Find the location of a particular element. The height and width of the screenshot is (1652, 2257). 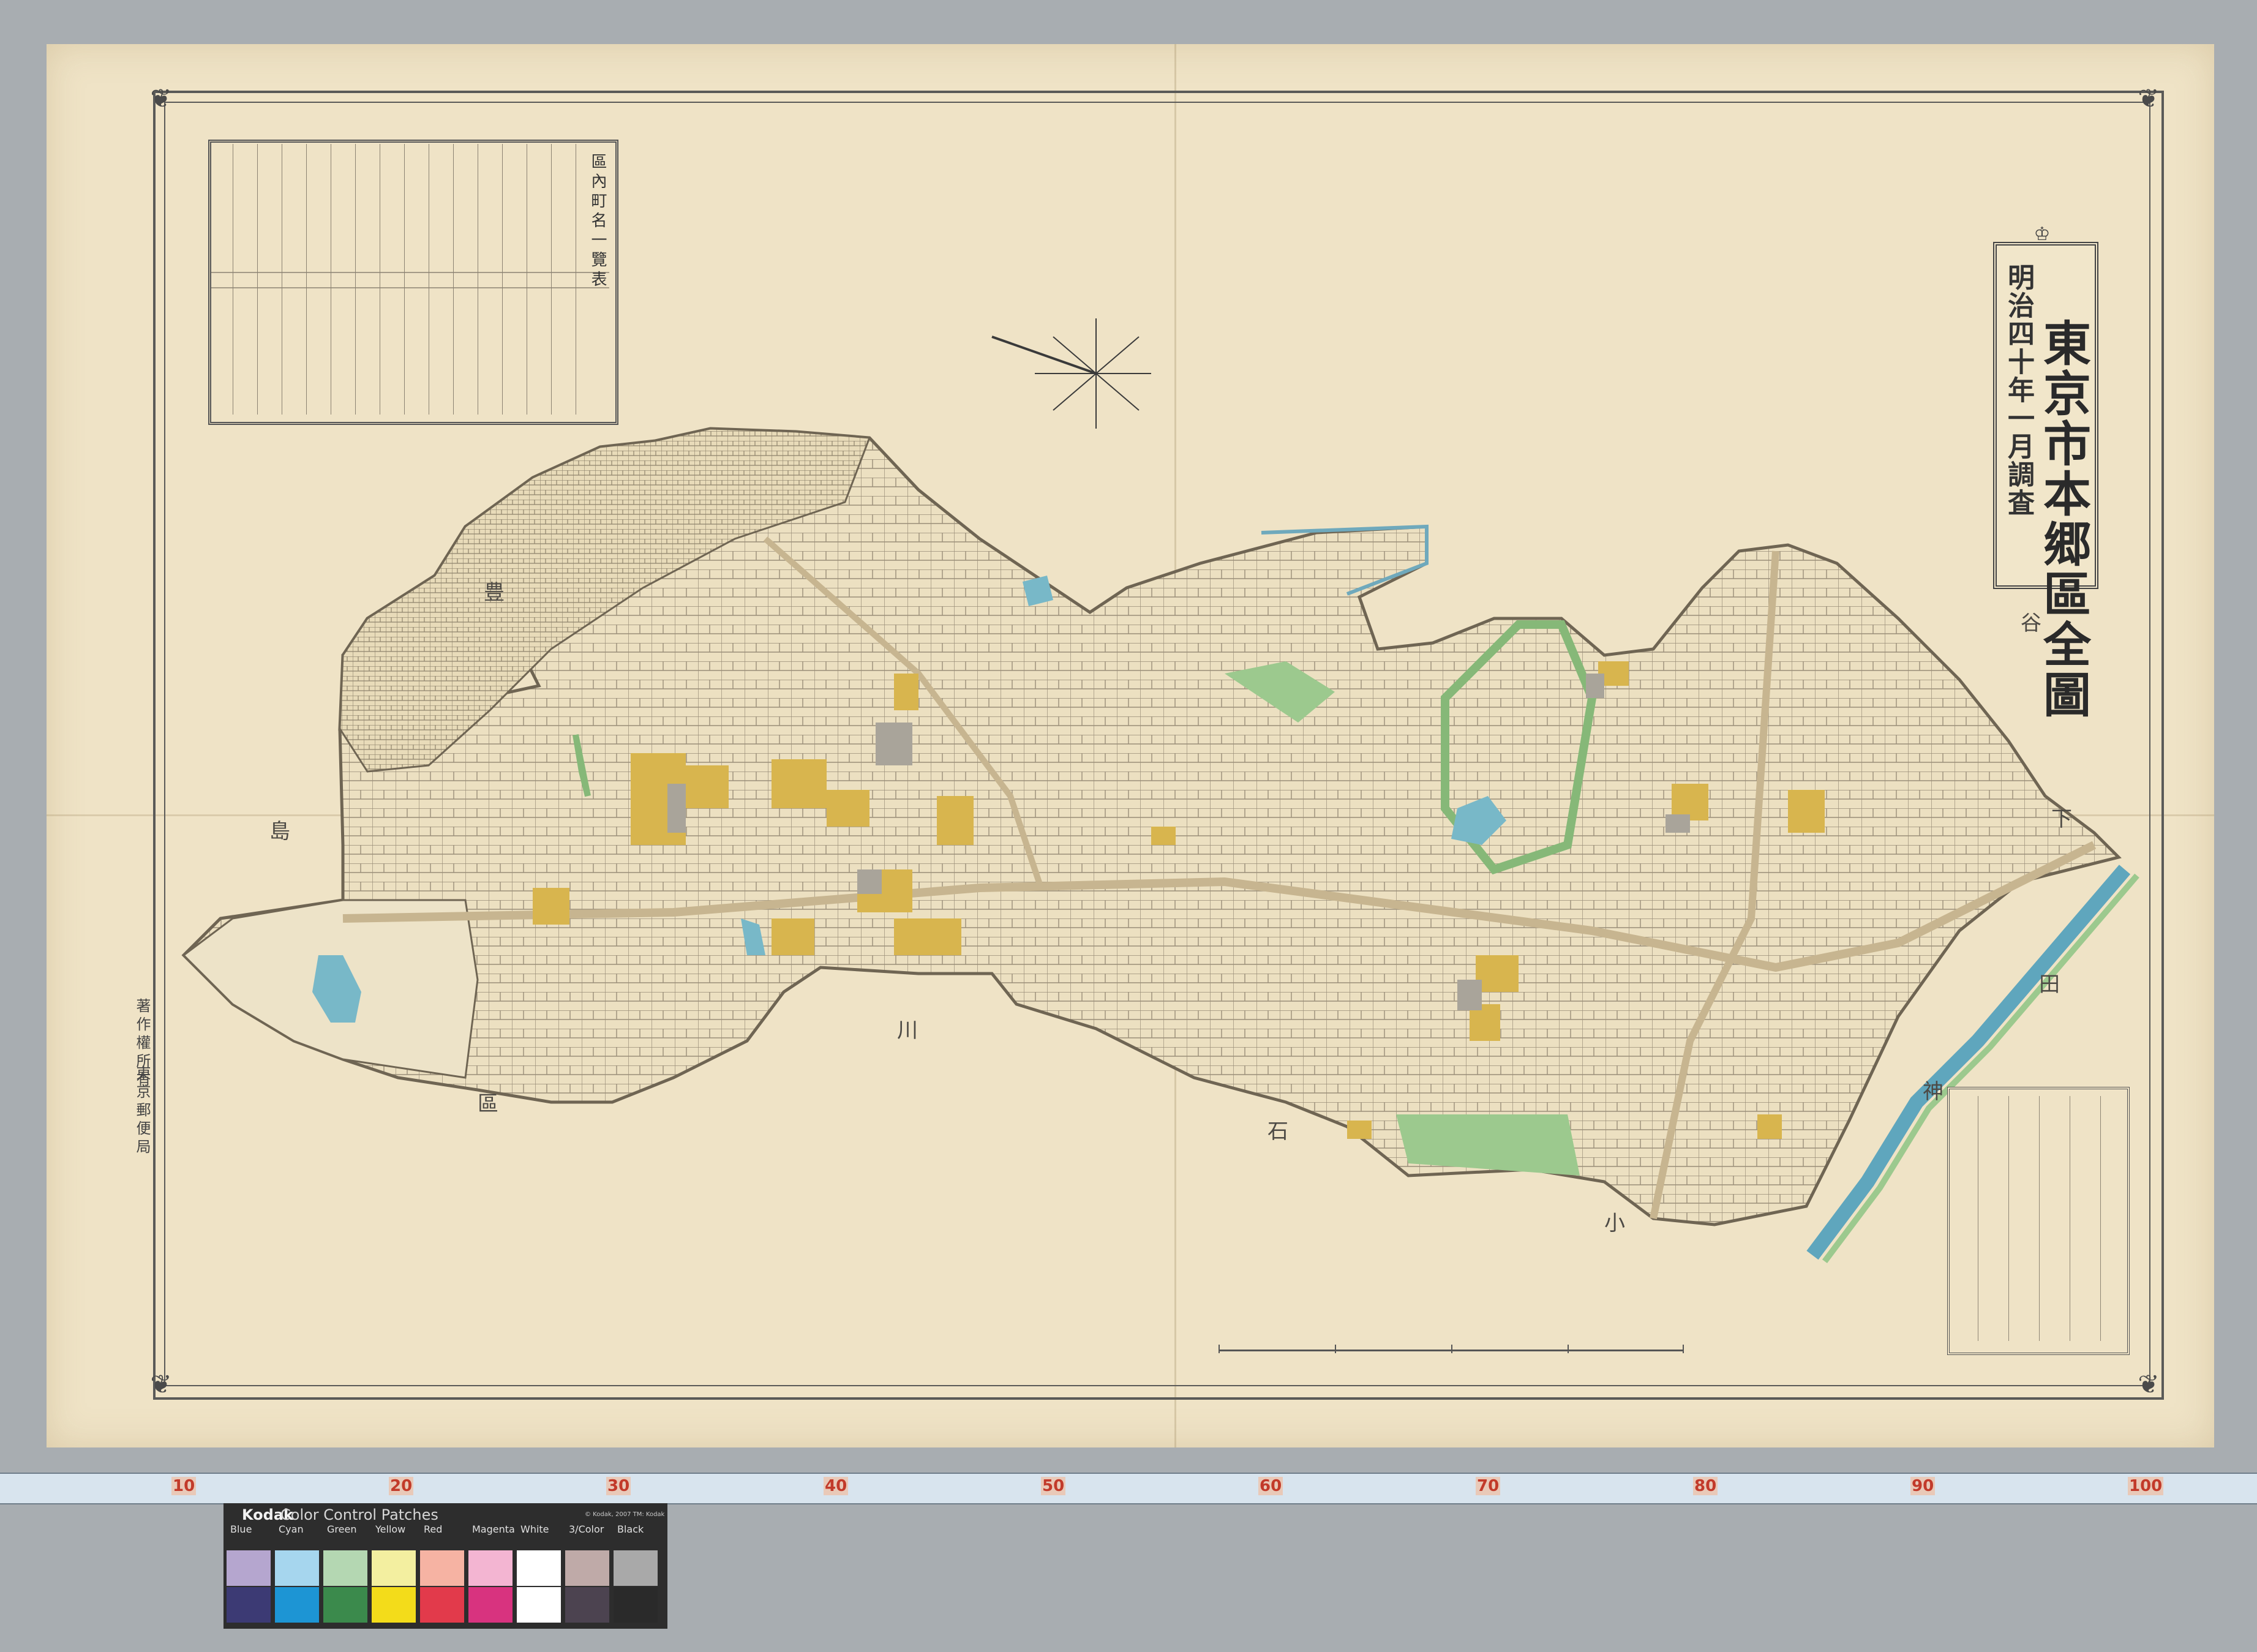

patch-light-red is located at coordinates (442, 1568).